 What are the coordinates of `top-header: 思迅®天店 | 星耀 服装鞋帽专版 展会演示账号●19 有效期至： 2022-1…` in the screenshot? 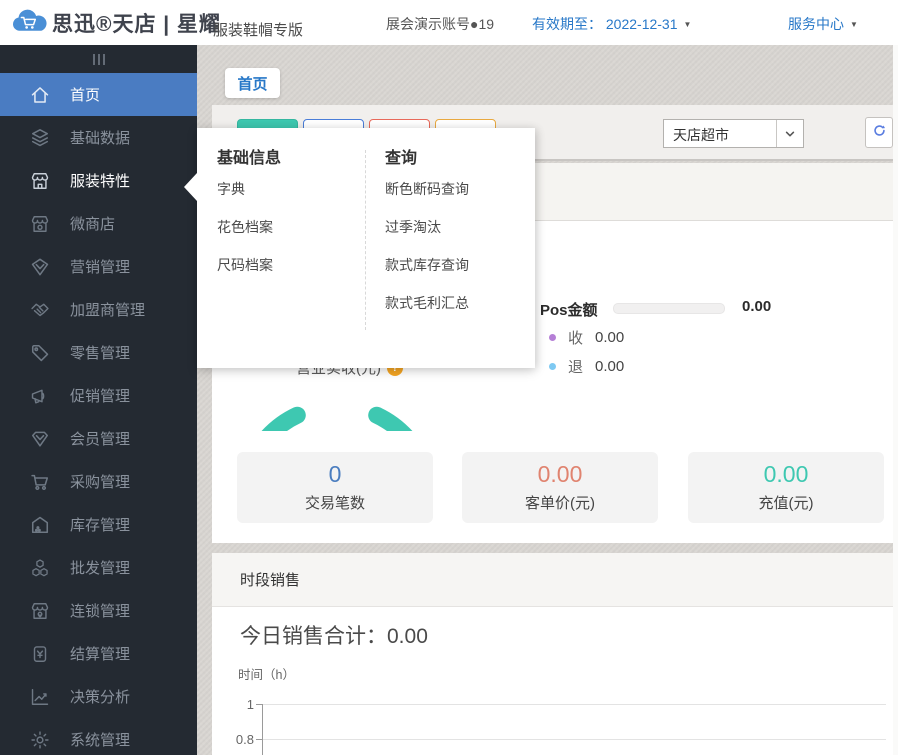 It's located at (449, 22).